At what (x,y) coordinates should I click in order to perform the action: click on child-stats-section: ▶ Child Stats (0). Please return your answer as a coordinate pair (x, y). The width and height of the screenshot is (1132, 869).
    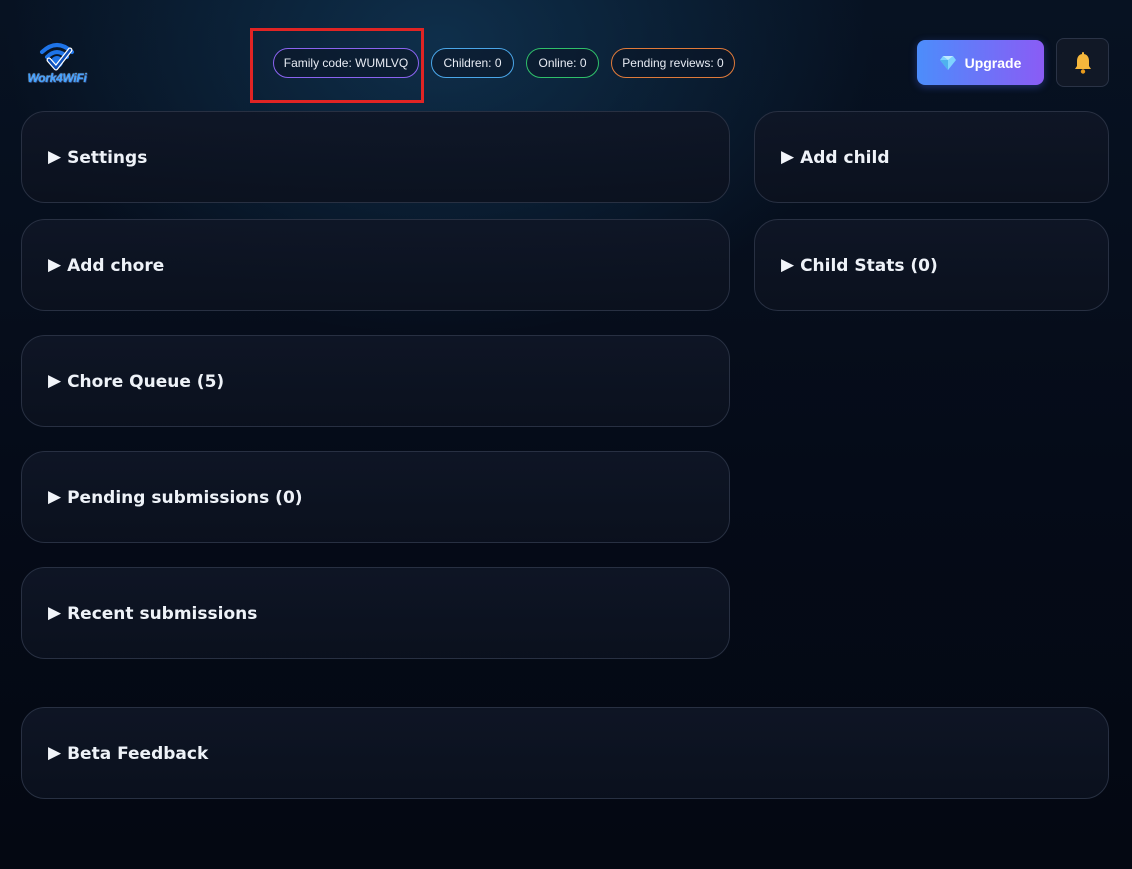
    Looking at the image, I should click on (931, 265).